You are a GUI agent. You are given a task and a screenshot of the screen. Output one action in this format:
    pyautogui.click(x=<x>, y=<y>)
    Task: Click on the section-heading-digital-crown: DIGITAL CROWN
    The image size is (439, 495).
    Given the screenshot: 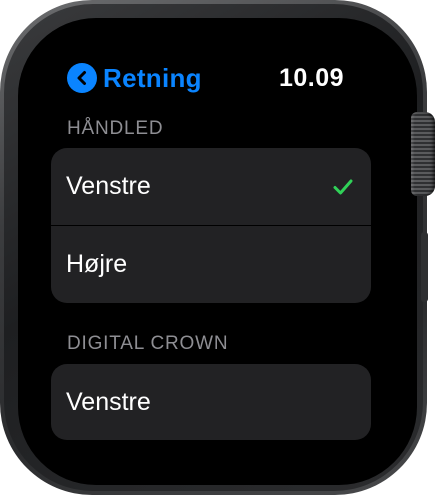 What is the action you would take?
    pyautogui.click(x=148, y=343)
    